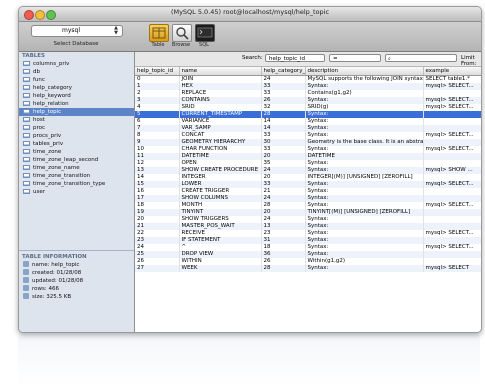 The image size is (485, 387). I want to click on table-cell: WITHIN, so click(220, 261).